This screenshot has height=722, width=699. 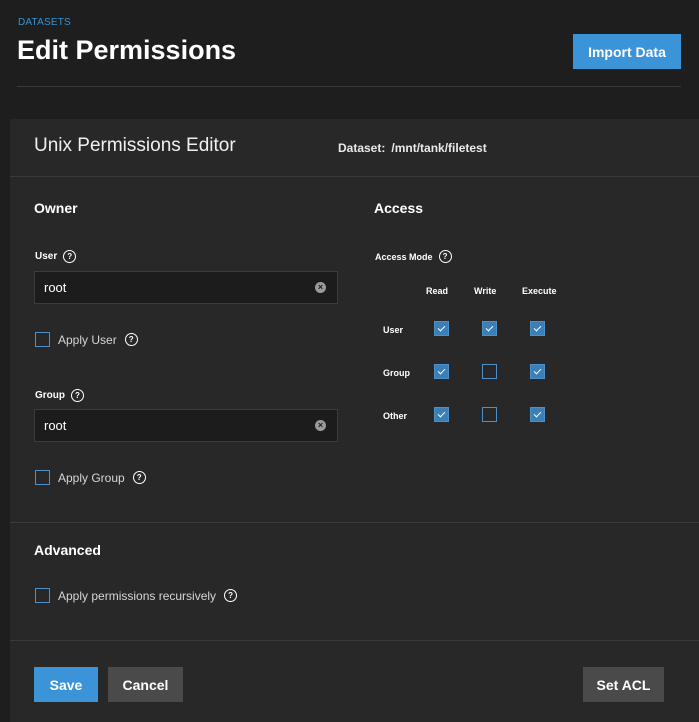 What do you see at coordinates (55, 287) in the screenshot?
I see `user-select-value: root` at bounding box center [55, 287].